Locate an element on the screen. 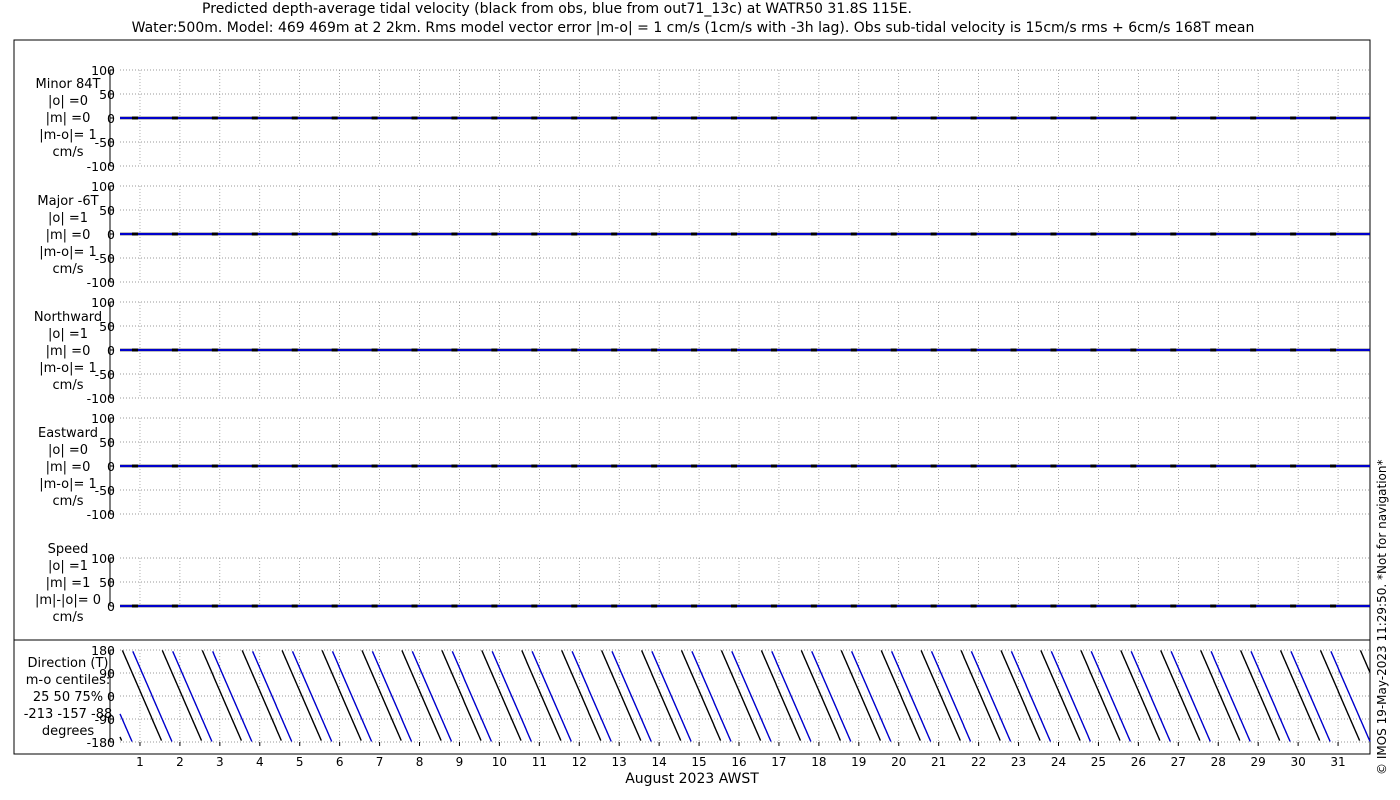 This screenshot has height=800, width=1400. panel-speed: 100 50 0 Speed |o| =1 |m| =1 |m|-|o|= 0 cm/s is located at coordinates (702, 583).